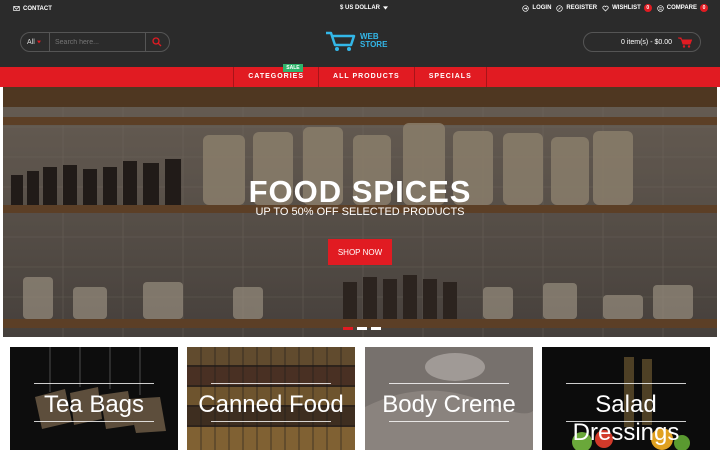 The height and width of the screenshot is (450, 720). I want to click on slider-pagination, so click(362, 328).